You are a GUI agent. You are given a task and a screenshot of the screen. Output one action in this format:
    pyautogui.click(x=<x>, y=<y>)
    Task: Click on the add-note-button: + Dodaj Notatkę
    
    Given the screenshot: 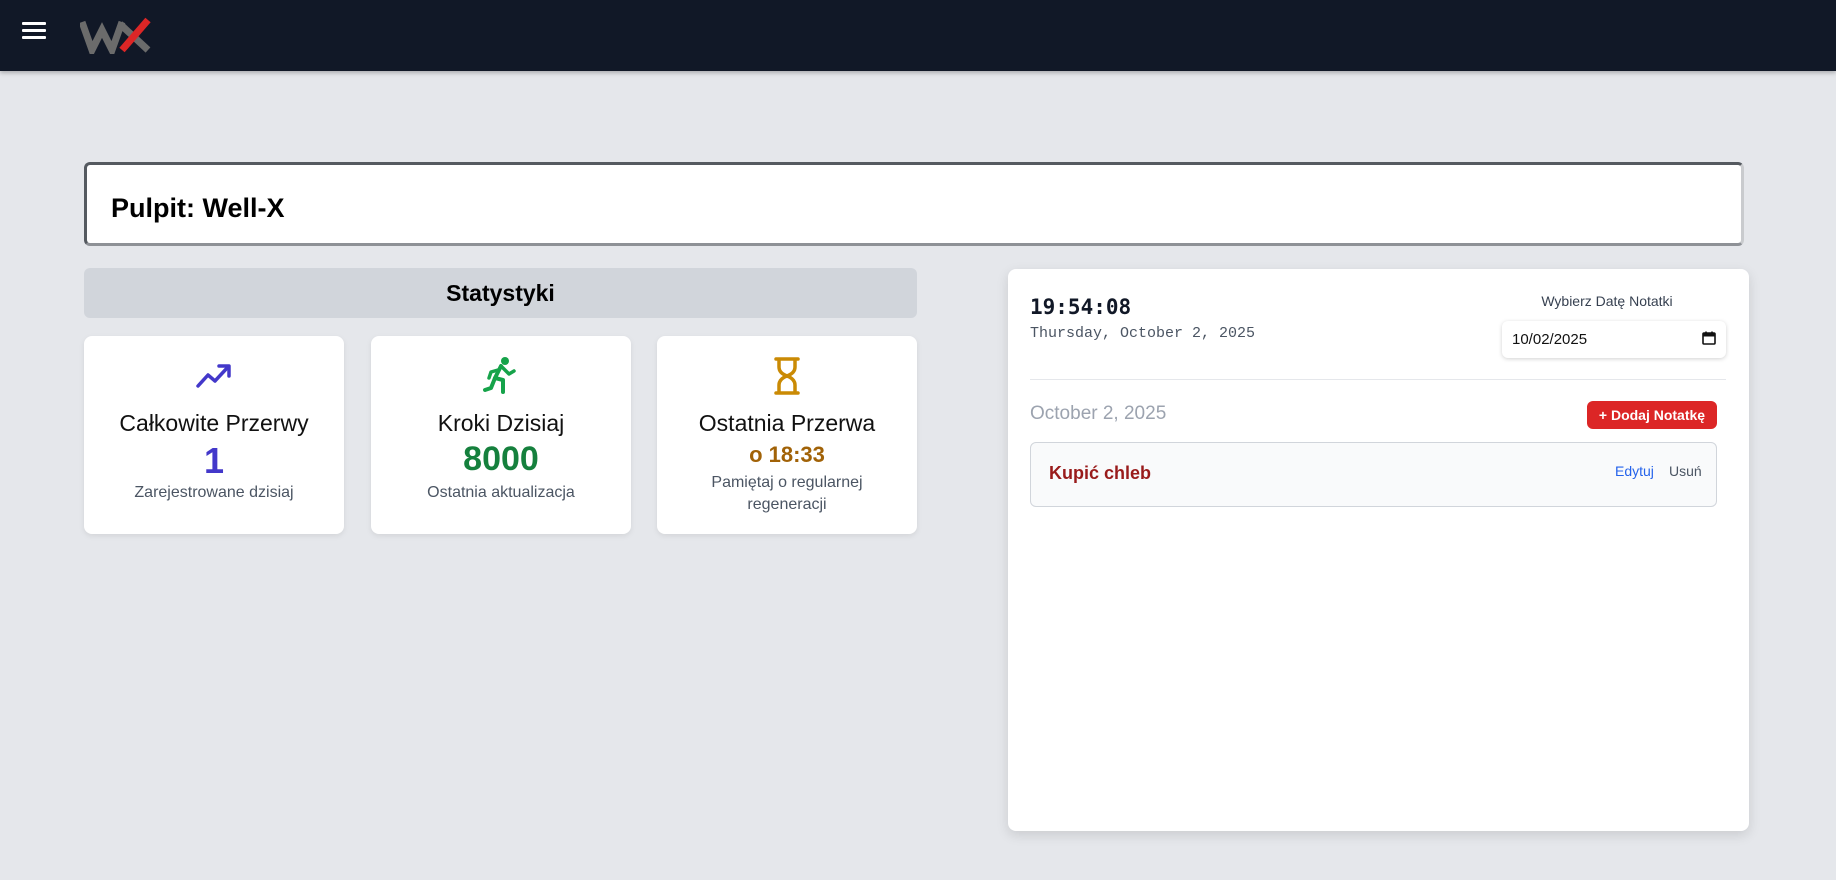 What is the action you would take?
    pyautogui.click(x=1652, y=415)
    